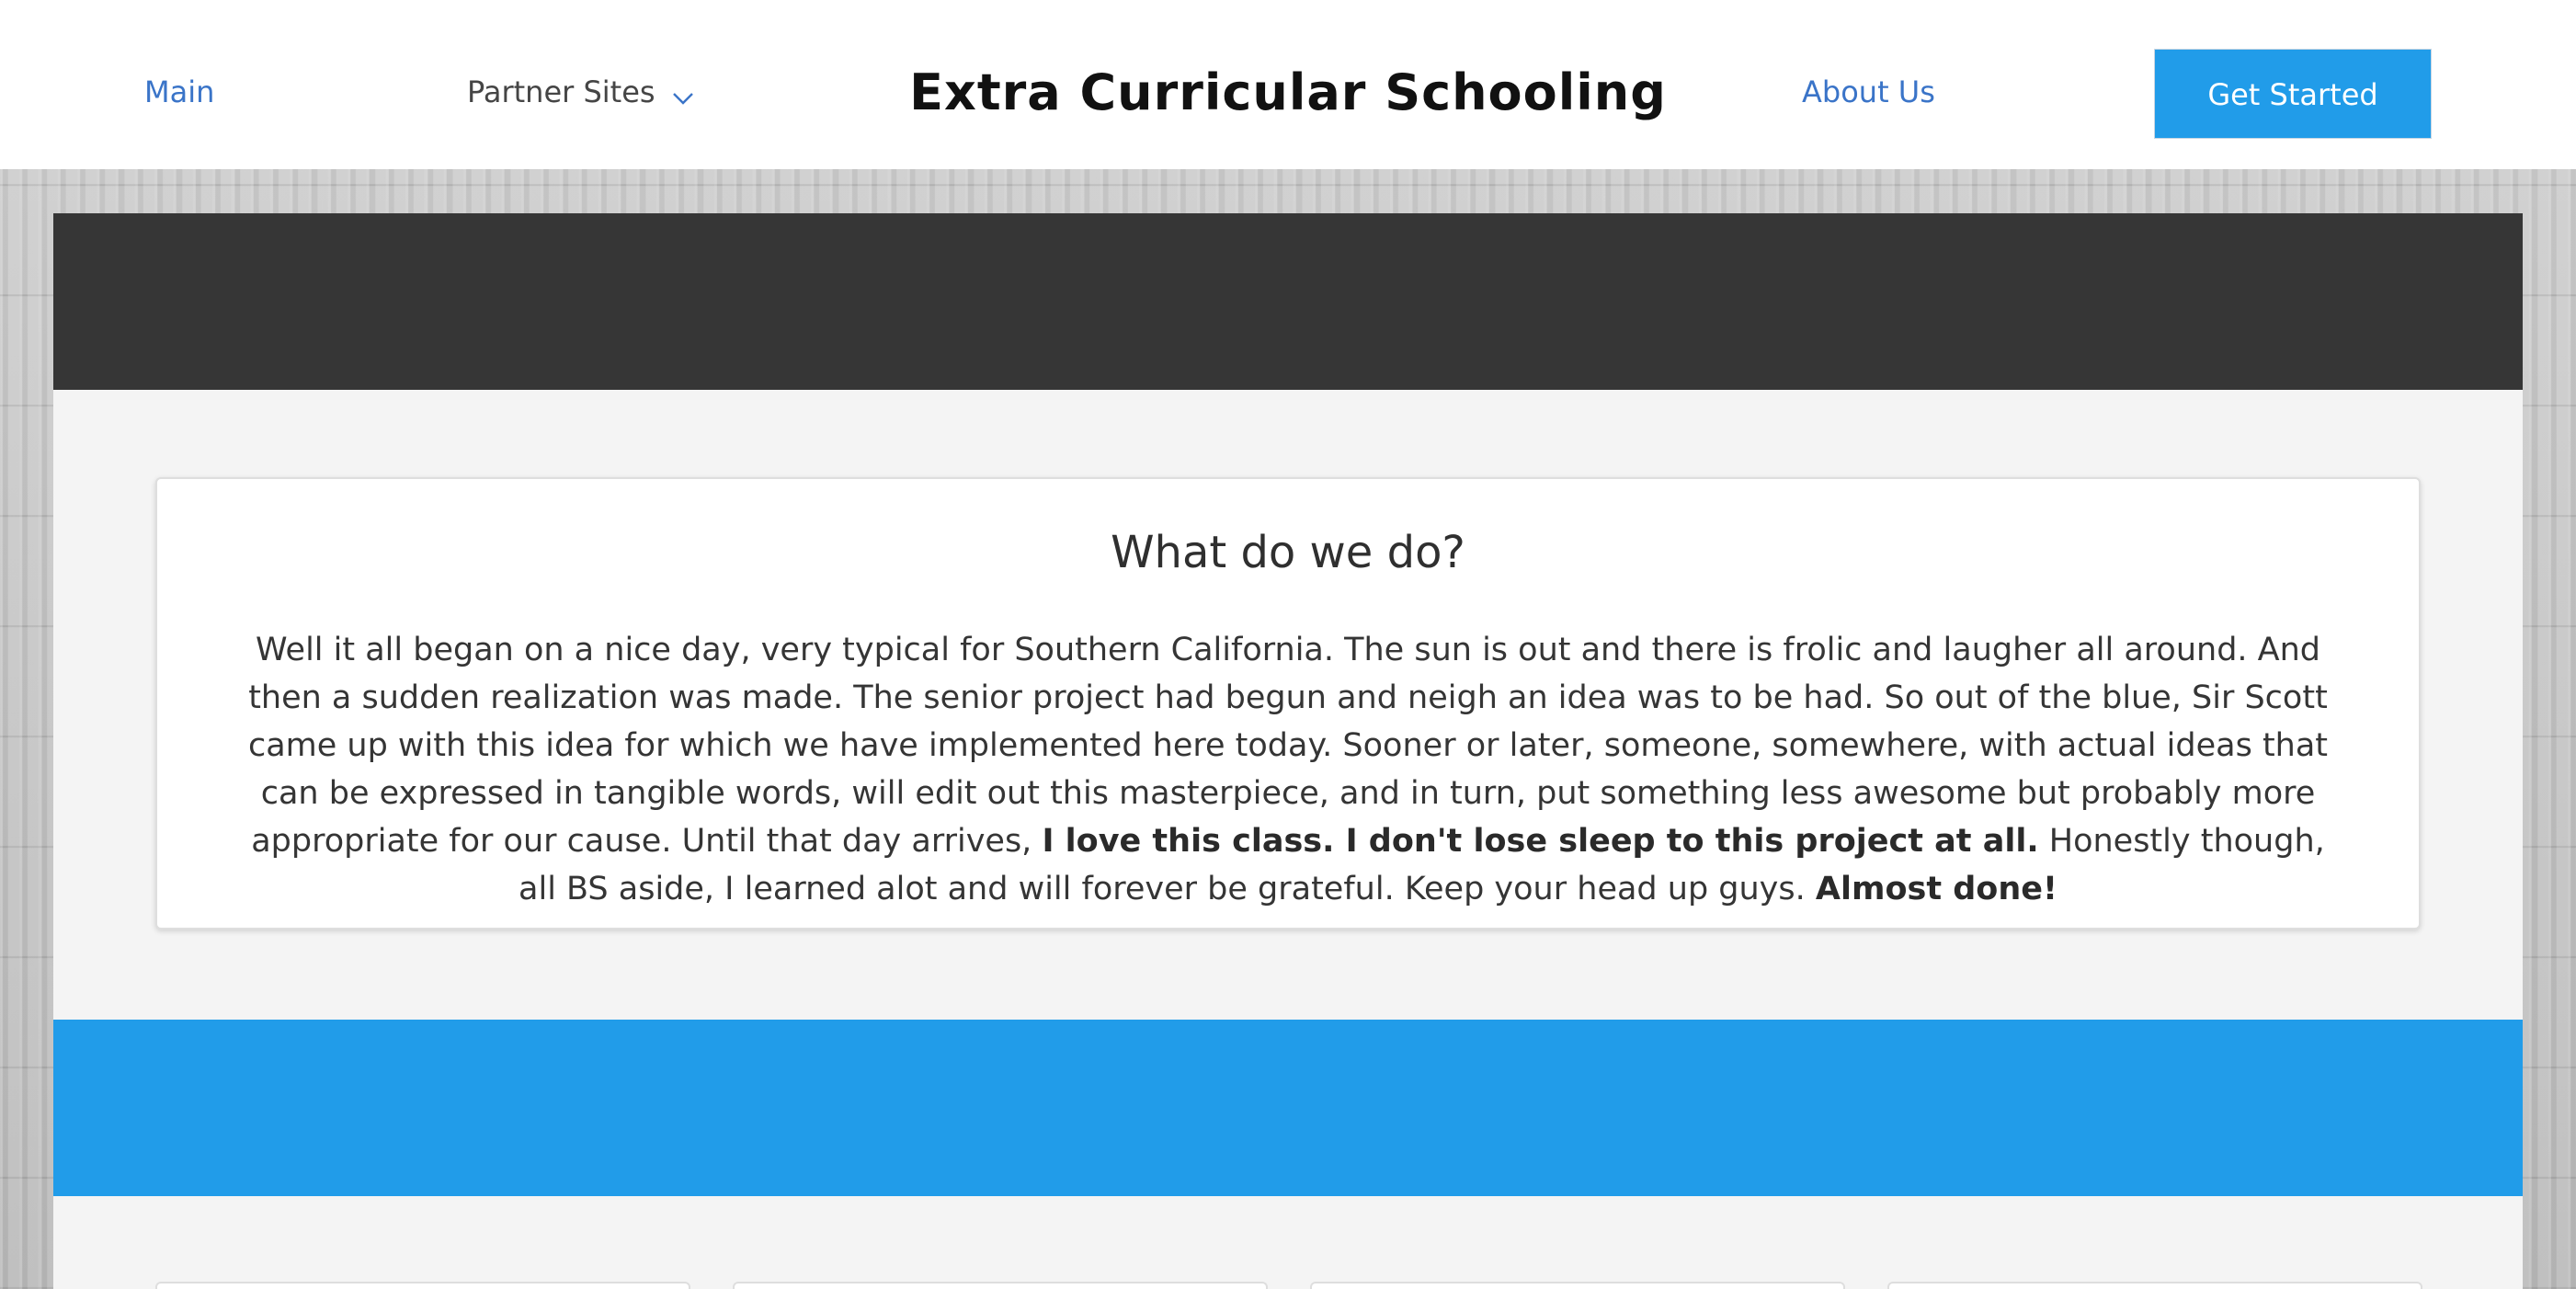 The image size is (2576, 1289). I want to click on nav-partner-sites-dropdown: Partner Sites, so click(580, 92).